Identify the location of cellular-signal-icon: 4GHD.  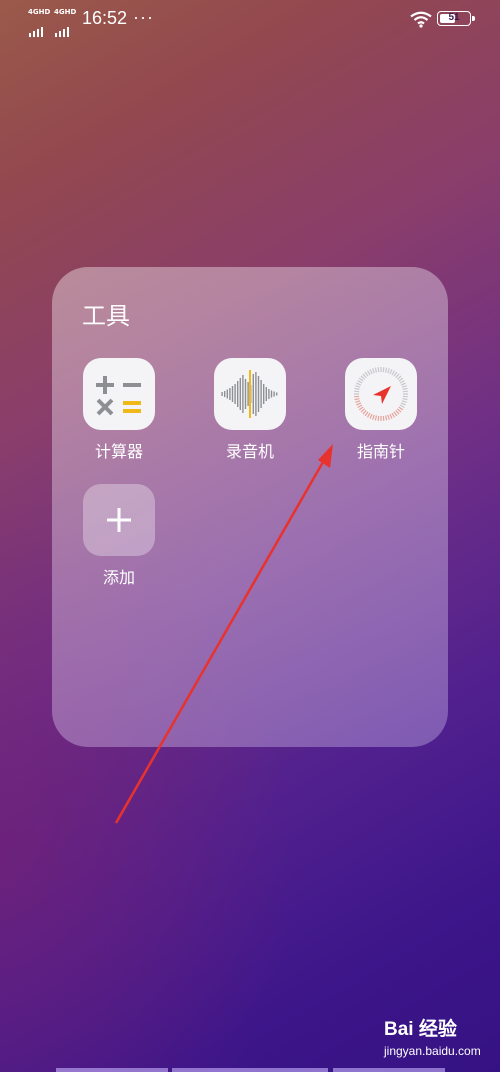
(40, 22).